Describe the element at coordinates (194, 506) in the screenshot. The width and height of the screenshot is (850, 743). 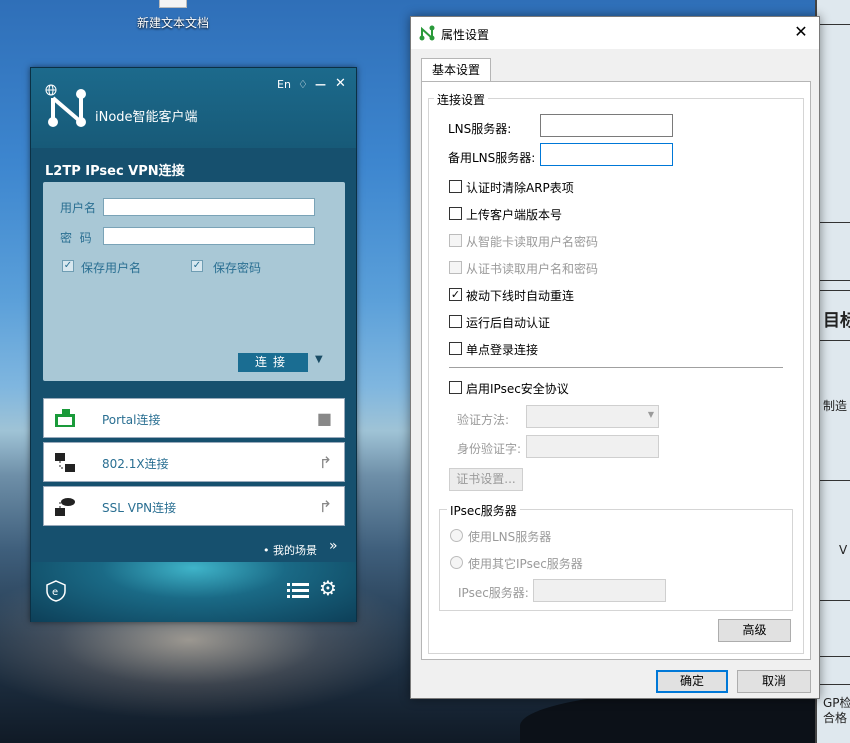
I see `sslvpn-connection-item: SSL VPN连接 ↱` at that location.